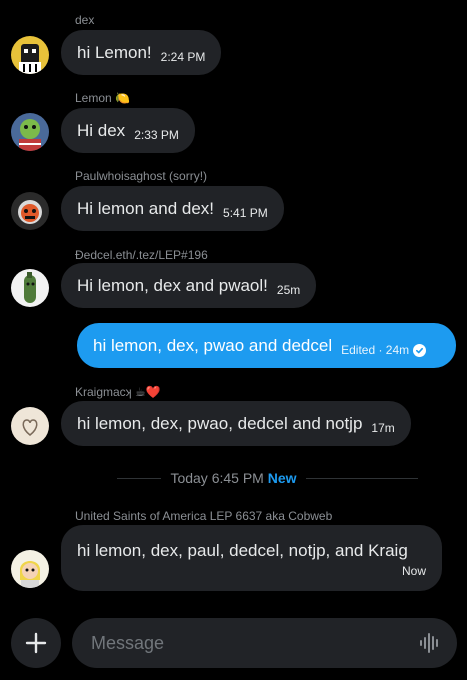 The image size is (467, 680). I want to click on plus-icon, so click(36, 643).